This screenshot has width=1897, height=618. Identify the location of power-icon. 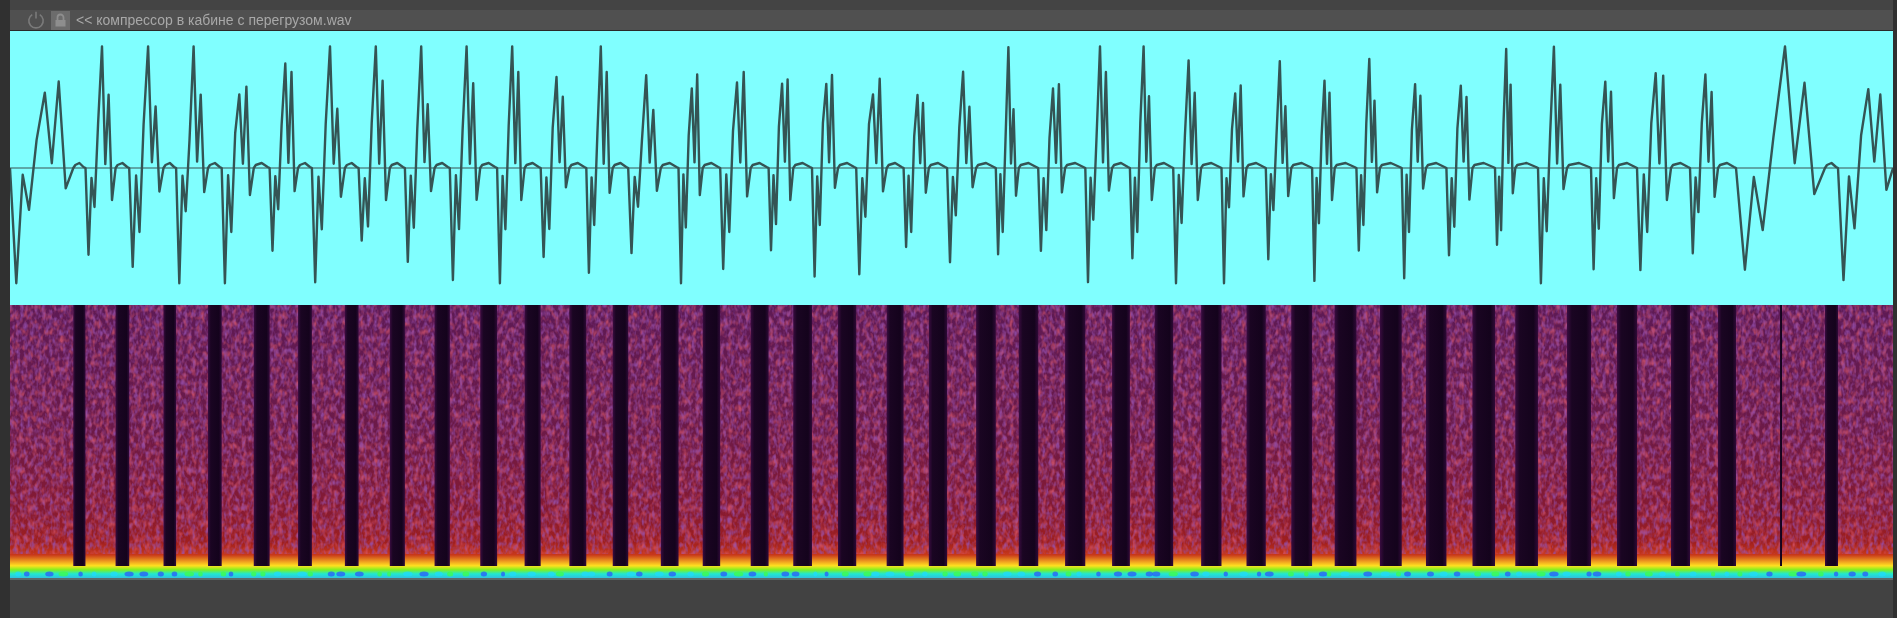
(36, 20).